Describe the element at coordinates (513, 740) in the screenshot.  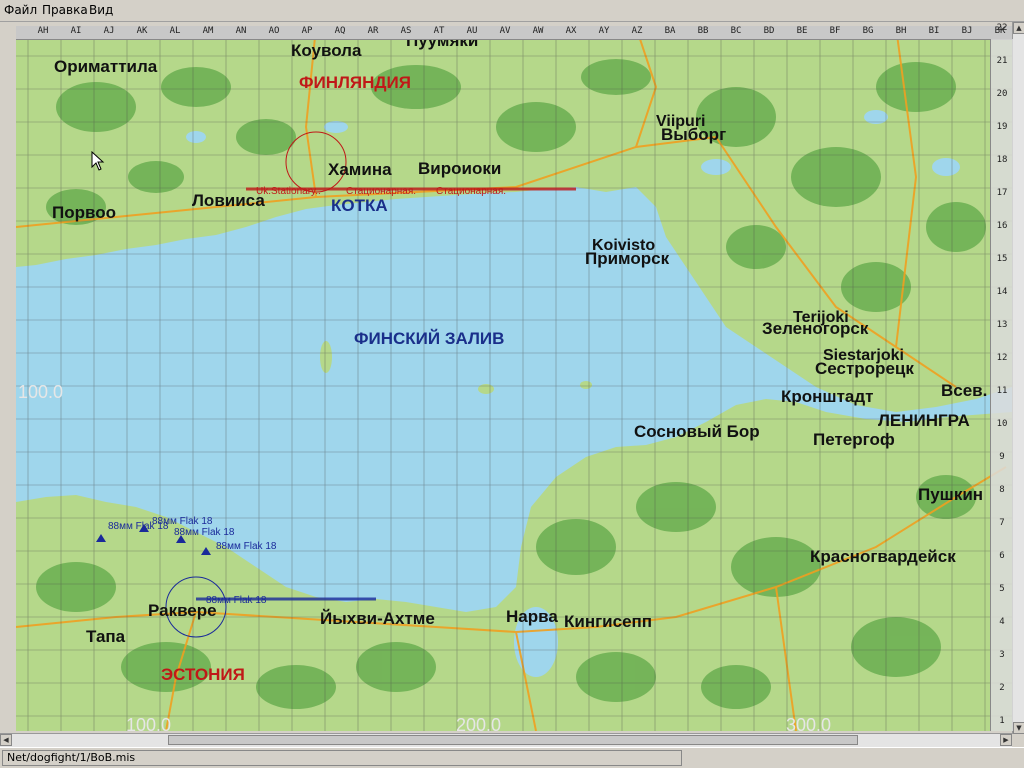
I see `horizontal-scroll-thumb` at that location.